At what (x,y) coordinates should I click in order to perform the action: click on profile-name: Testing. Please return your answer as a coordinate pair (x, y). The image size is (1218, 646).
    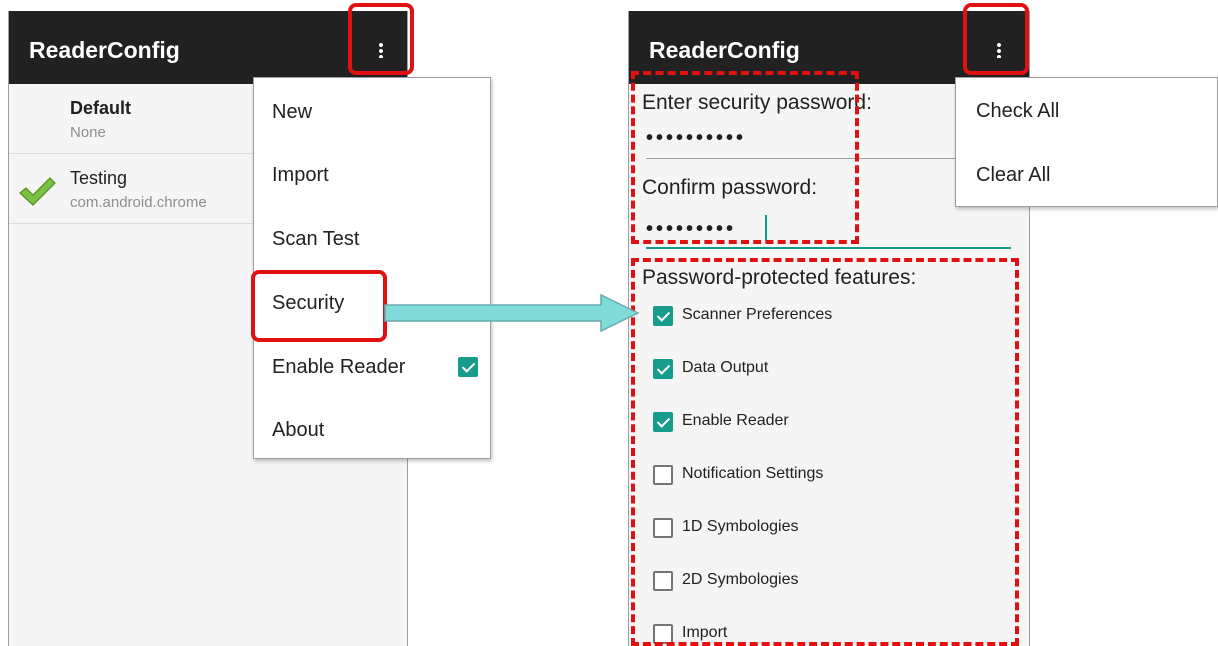
    Looking at the image, I should click on (99, 178).